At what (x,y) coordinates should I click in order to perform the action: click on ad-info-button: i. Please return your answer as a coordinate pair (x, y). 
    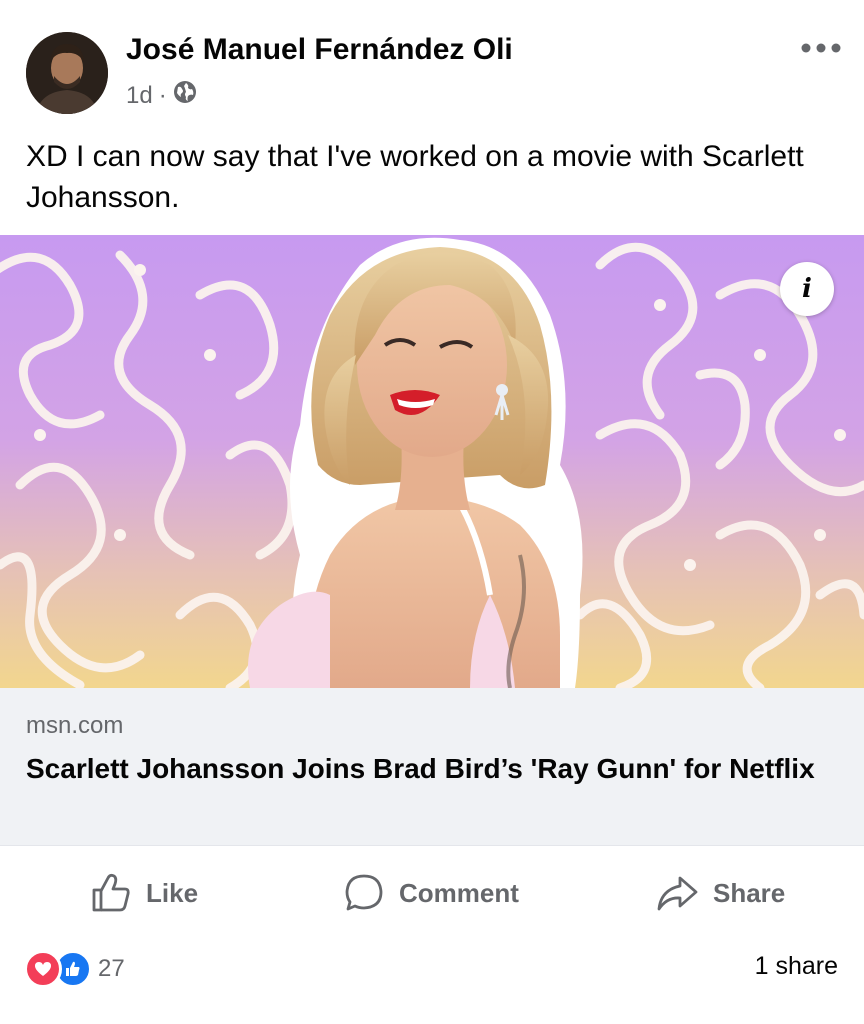
    Looking at the image, I should click on (807, 289).